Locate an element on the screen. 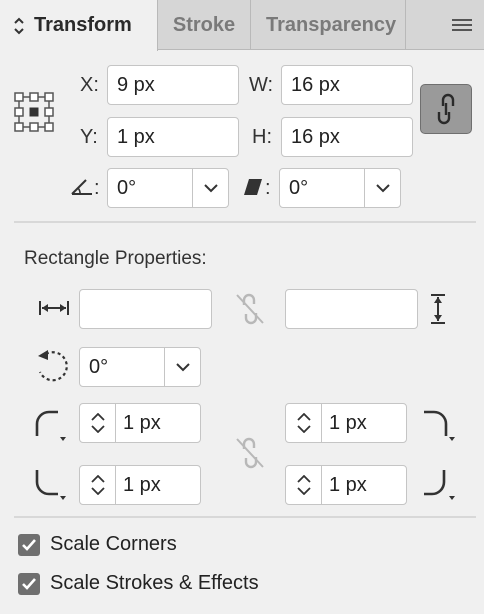 This screenshot has height=614, width=484. corner-type-bottom-left-icon is located at coordinates (51, 485).